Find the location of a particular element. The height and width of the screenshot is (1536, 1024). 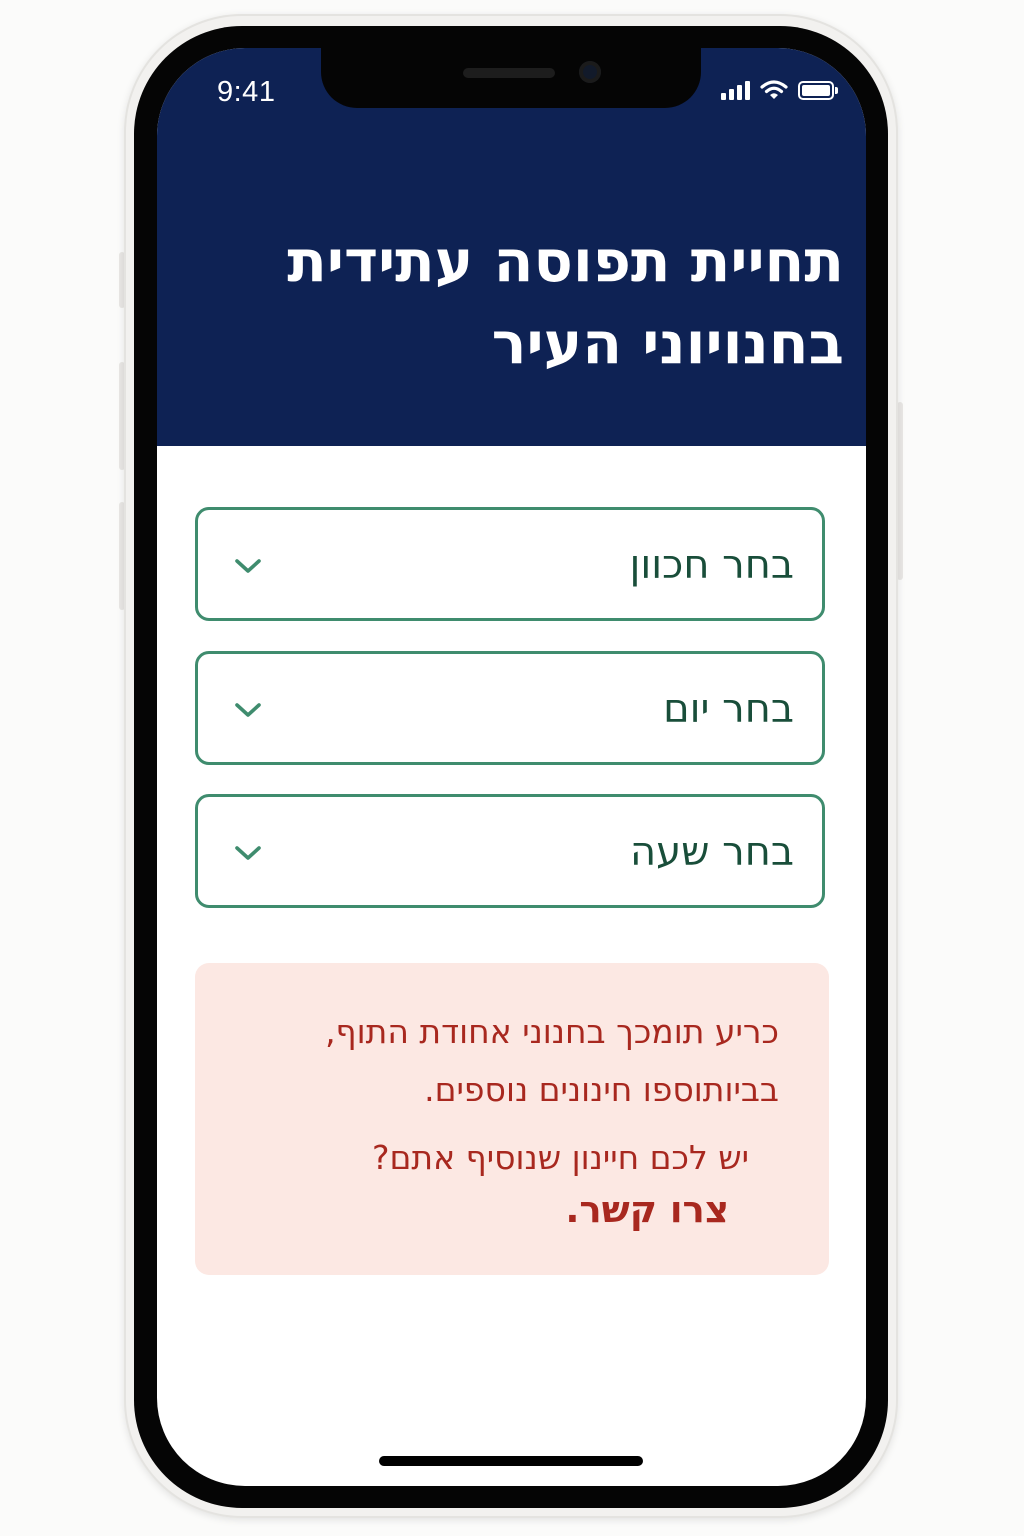

cellular-signal-icon is located at coordinates (735, 90).